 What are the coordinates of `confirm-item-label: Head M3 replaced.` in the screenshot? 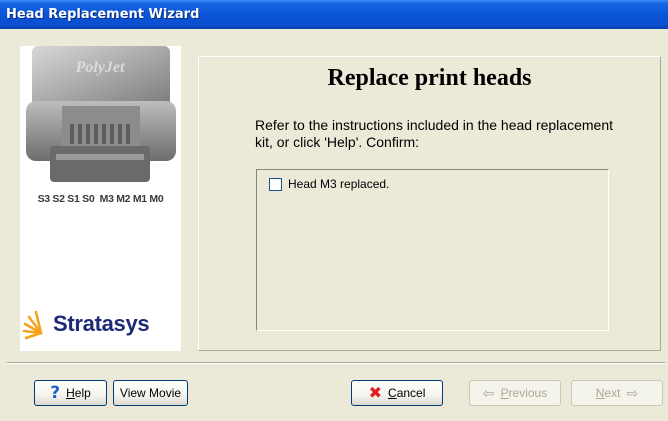 It's located at (339, 184).